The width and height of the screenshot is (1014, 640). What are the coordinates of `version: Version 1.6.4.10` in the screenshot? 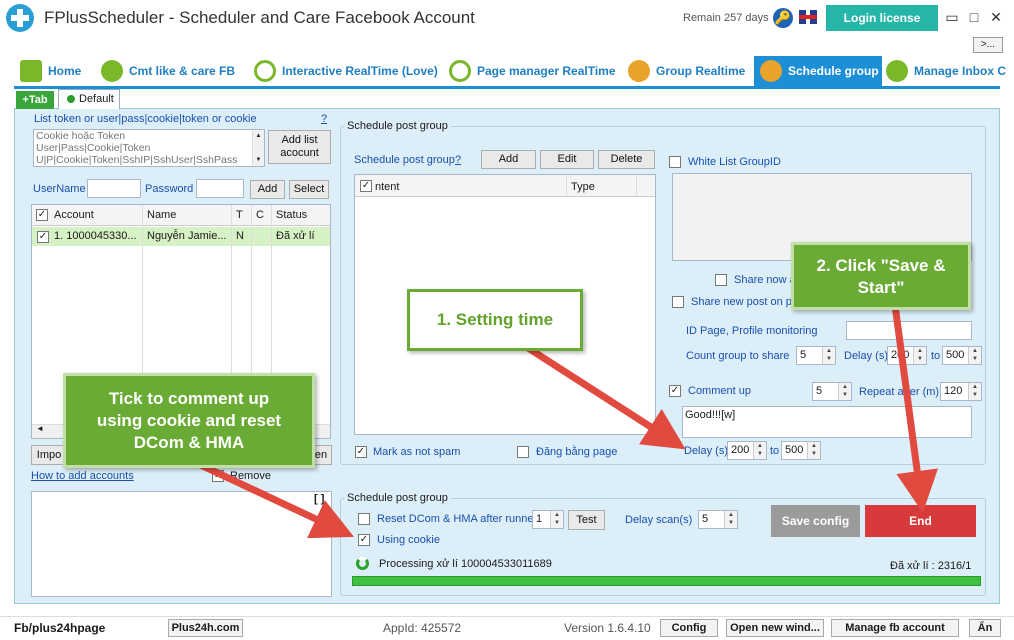 It's located at (607, 628).